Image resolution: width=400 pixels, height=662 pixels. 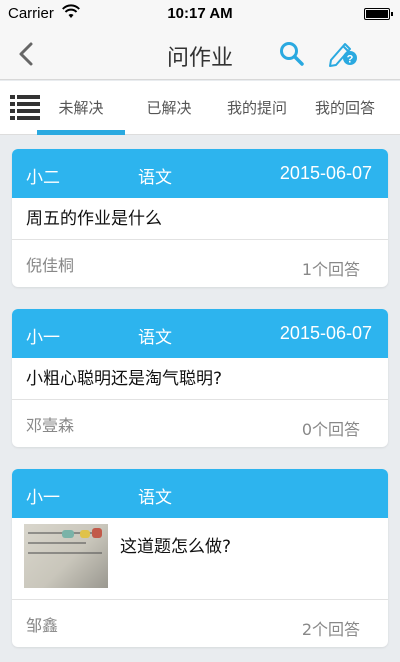 I want to click on tab-solved: 已解决, so click(x=169, y=108).